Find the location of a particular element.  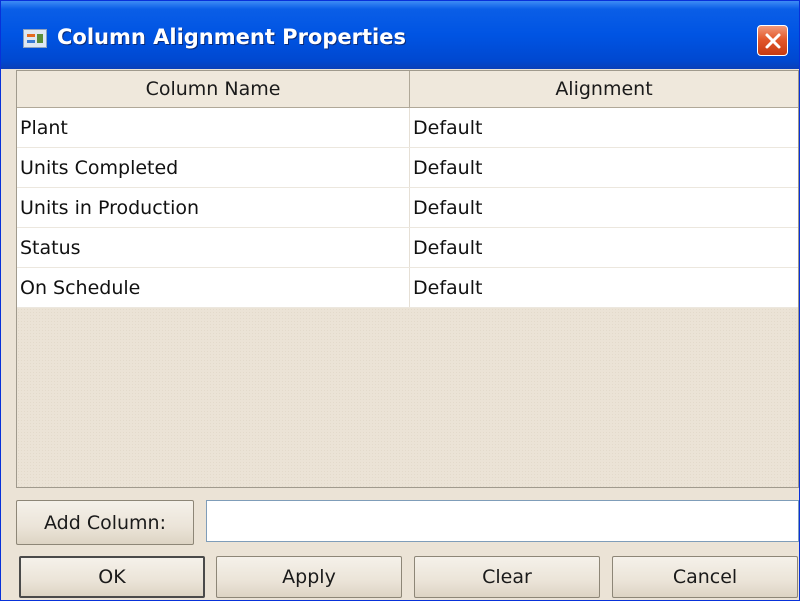

apply-button: Apply is located at coordinates (309, 577).